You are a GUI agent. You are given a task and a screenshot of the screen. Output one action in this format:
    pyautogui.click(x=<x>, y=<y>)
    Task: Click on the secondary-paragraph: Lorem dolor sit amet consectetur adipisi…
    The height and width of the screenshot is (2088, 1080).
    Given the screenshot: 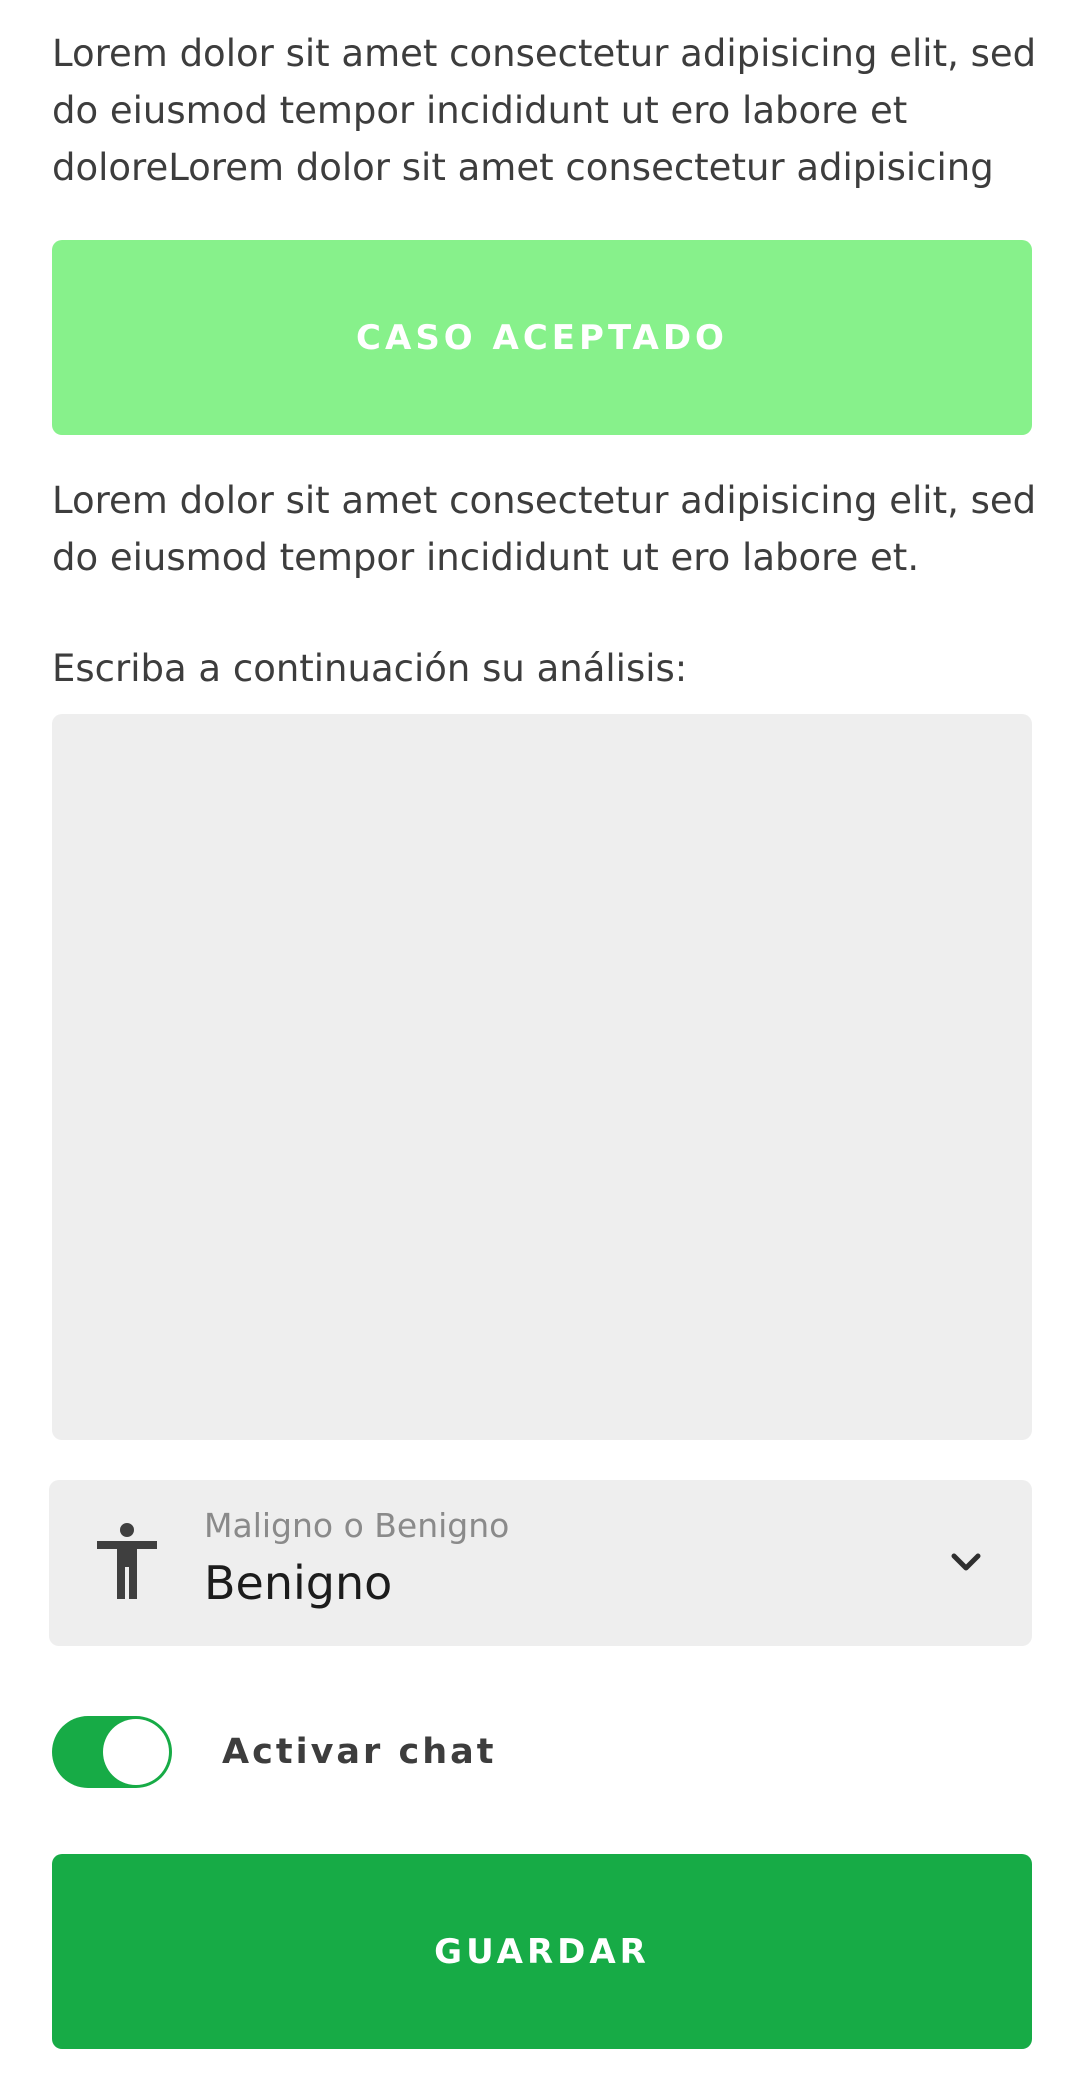 What is the action you would take?
    pyautogui.click(x=544, y=529)
    